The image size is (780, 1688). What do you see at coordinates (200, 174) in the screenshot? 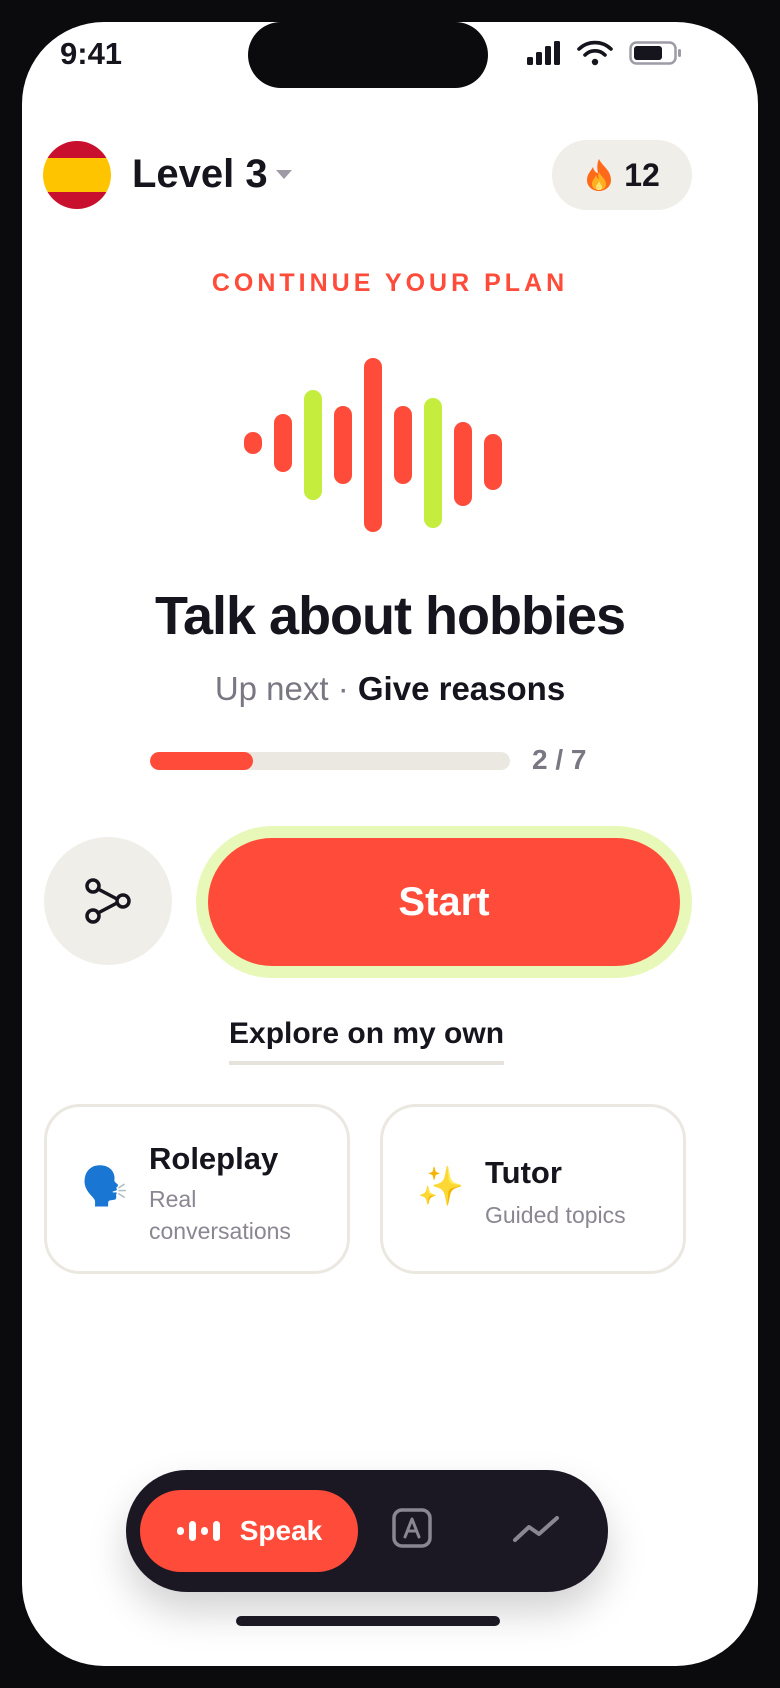
I see `level-selector: Level 3` at bounding box center [200, 174].